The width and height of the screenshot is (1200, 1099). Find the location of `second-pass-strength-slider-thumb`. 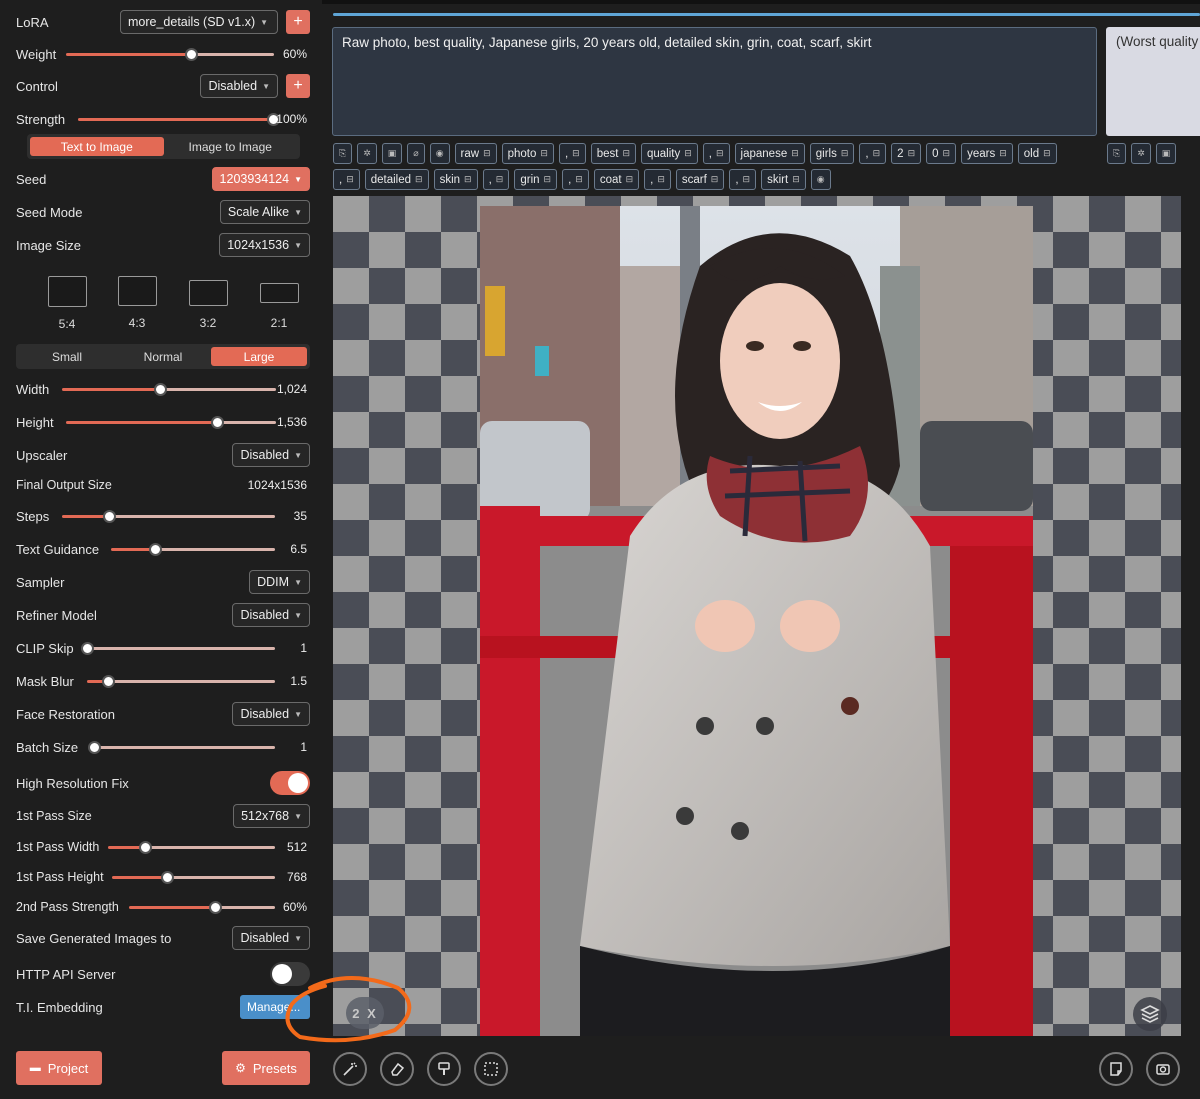

second-pass-strength-slider-thumb is located at coordinates (216, 907).